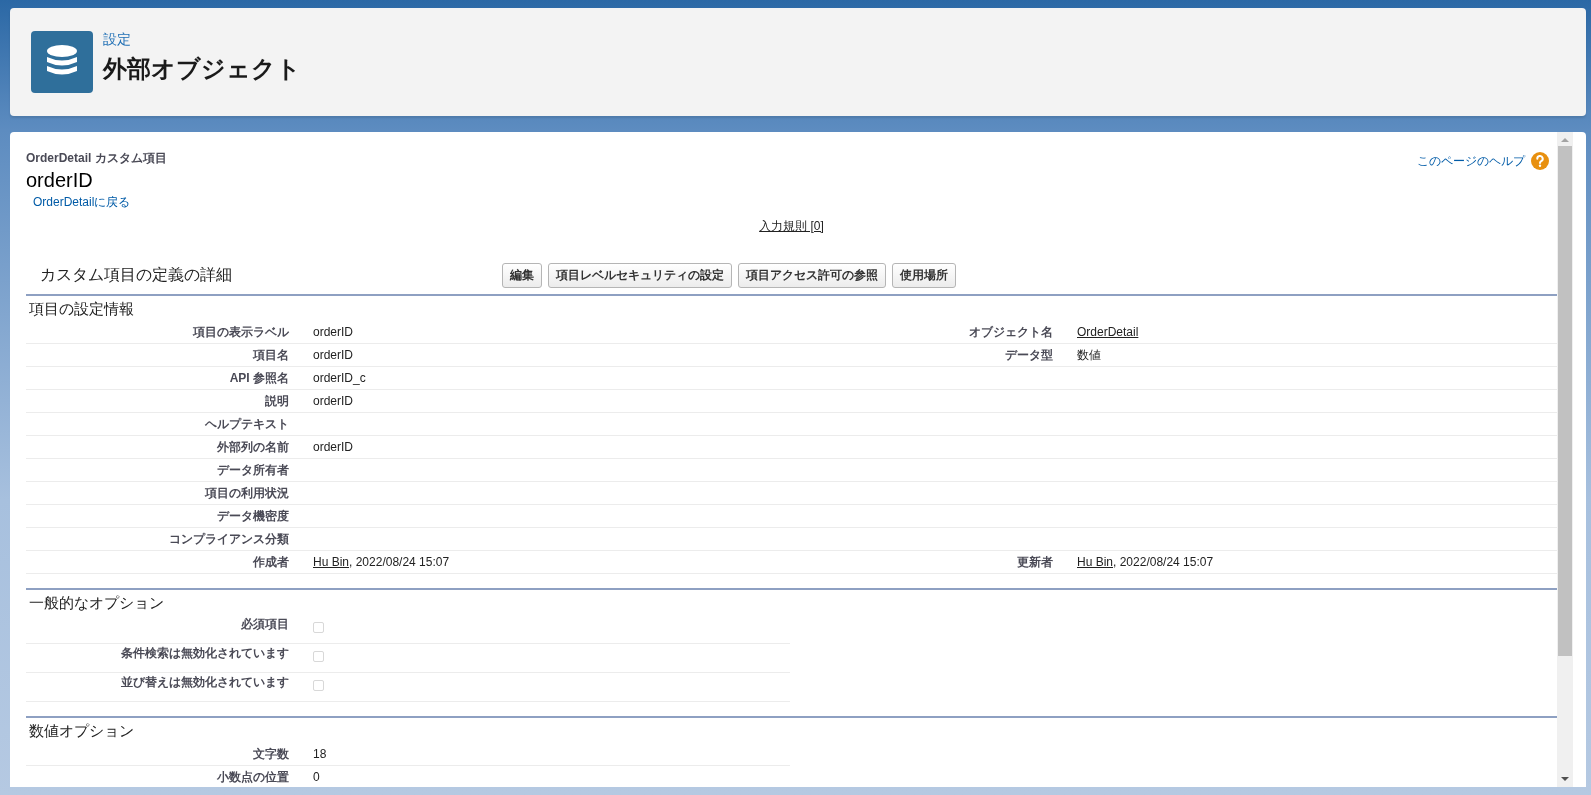 This screenshot has height=795, width=1591. I want to click on field-label: 作成者, so click(271, 562).